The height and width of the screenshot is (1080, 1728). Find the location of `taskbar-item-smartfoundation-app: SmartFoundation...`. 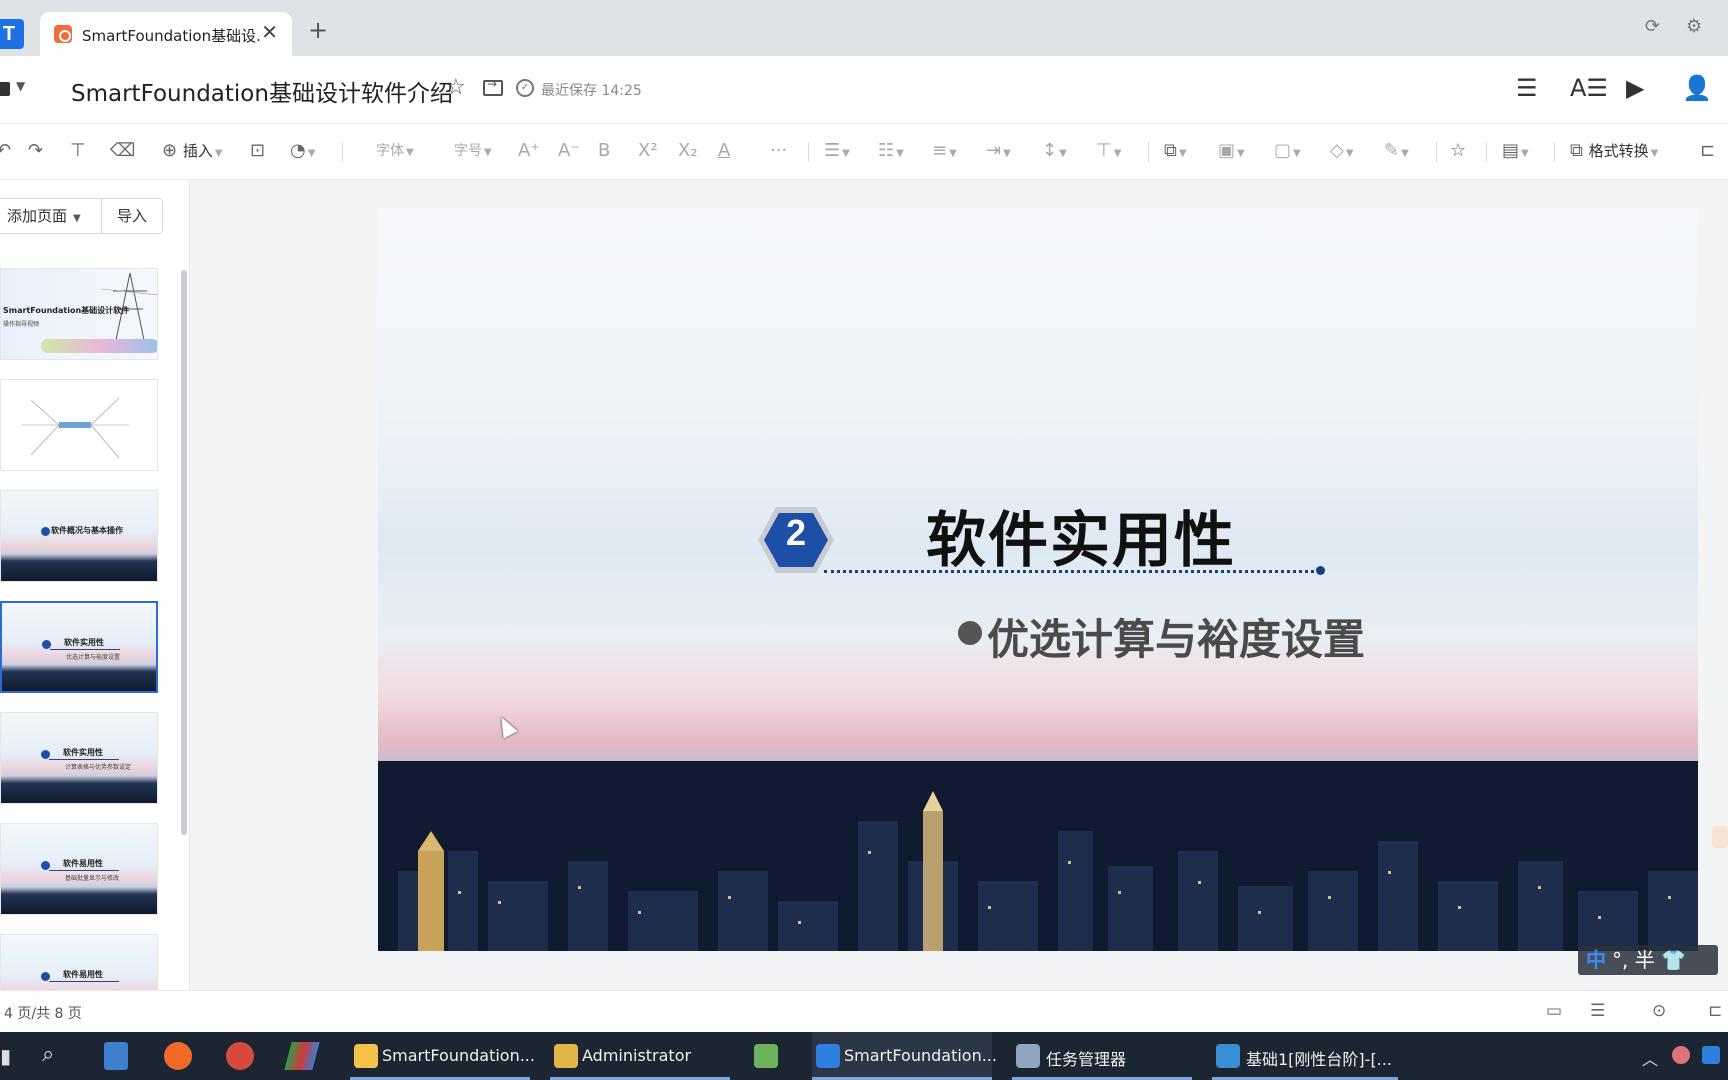

taskbar-item-smartfoundation-app: SmartFoundation... is located at coordinates (904, 1056).